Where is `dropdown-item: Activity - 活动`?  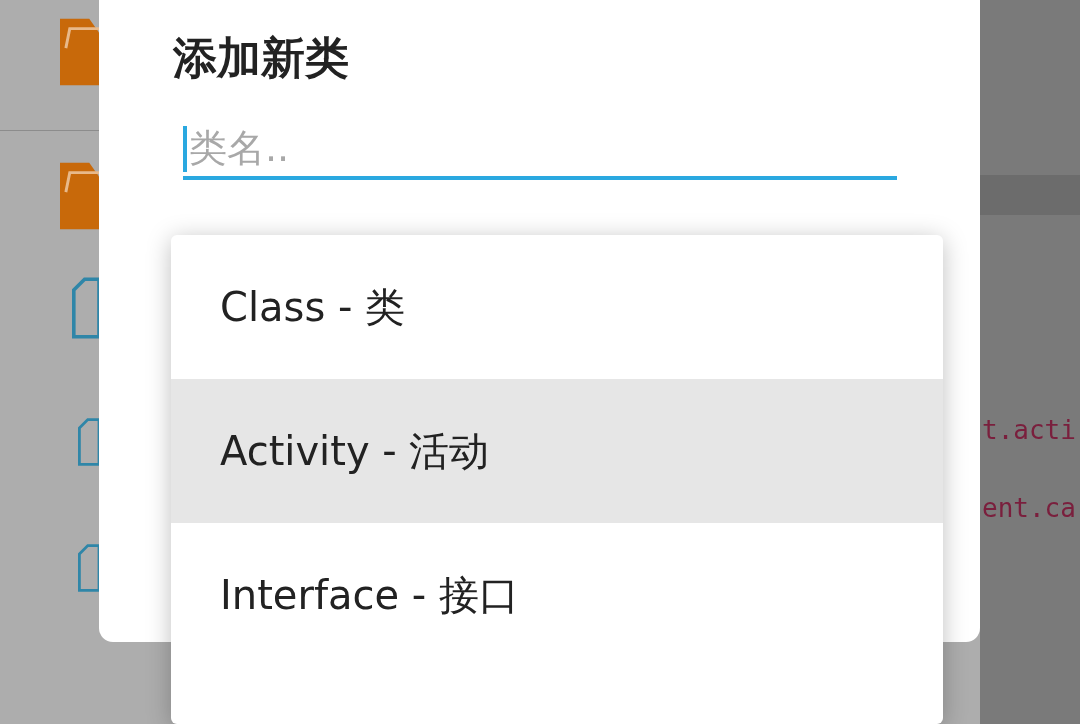 dropdown-item: Activity - 活动 is located at coordinates (557, 451).